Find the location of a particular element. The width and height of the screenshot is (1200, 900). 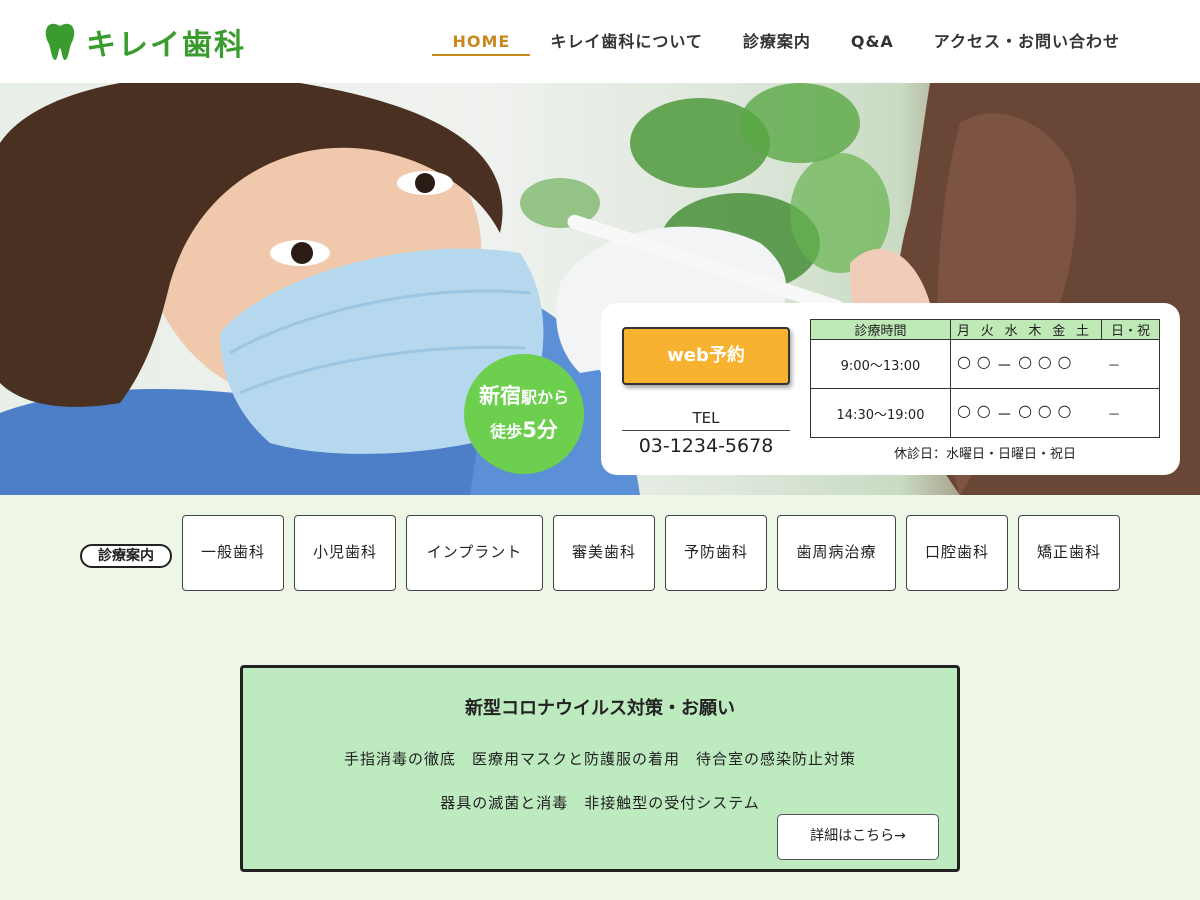

service-pediatric-dentistry: 小児歯科 is located at coordinates (345, 553).